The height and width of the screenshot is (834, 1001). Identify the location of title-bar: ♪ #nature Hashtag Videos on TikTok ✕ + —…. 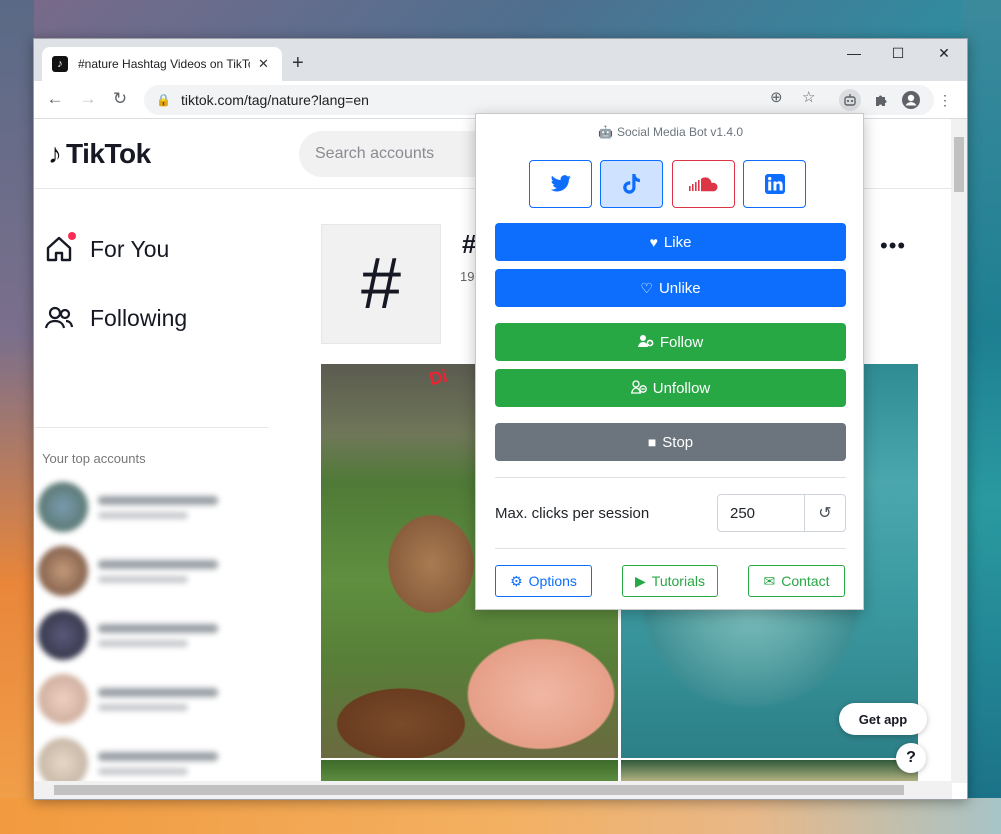
(500, 60).